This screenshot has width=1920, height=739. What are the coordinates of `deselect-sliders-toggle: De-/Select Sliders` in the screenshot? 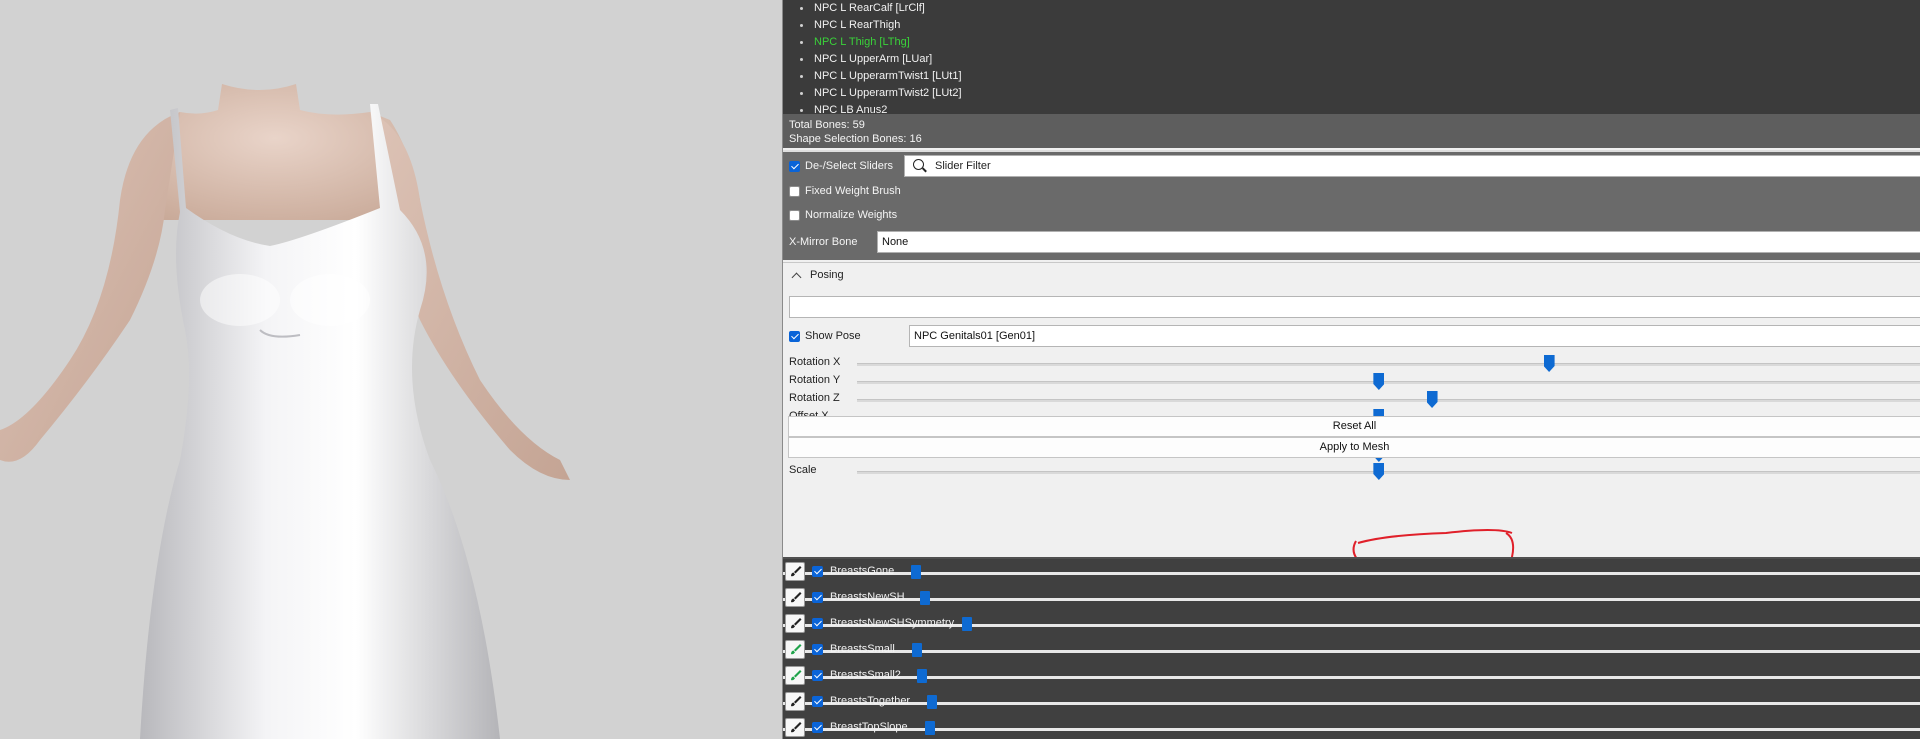 It's located at (841, 166).